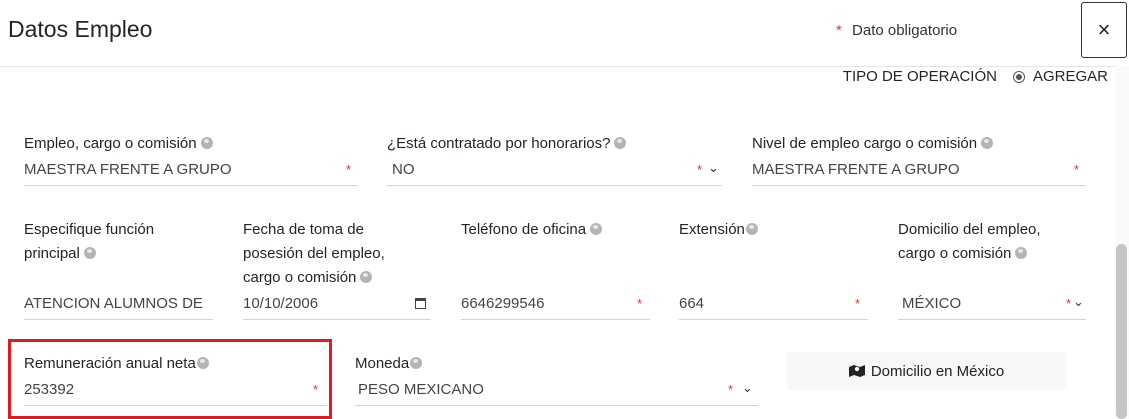 The height and width of the screenshot is (419, 1129). I want to click on required-note-label: Dato obligatorio, so click(905, 30).